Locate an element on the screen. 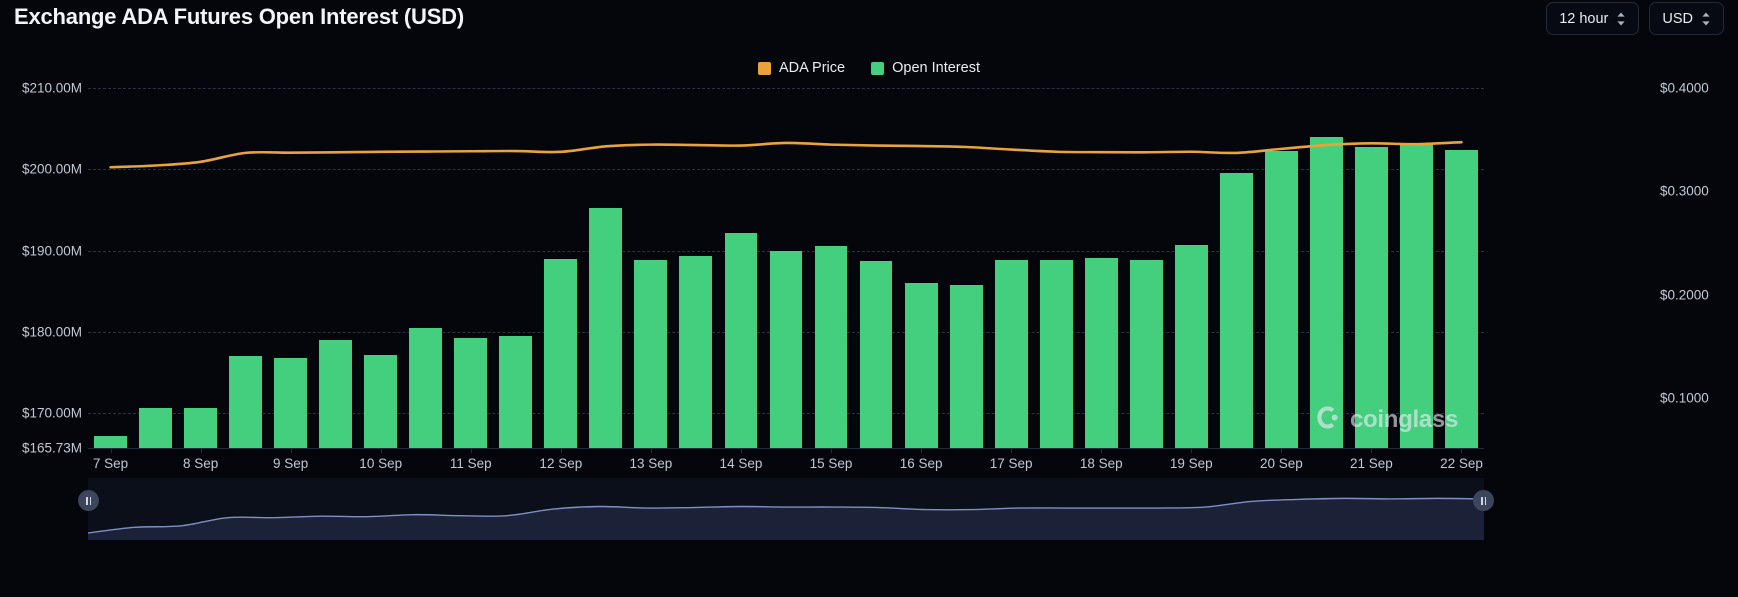 The image size is (1738, 597). y-axis-left-tick: $210.00M is located at coordinates (51, 88).